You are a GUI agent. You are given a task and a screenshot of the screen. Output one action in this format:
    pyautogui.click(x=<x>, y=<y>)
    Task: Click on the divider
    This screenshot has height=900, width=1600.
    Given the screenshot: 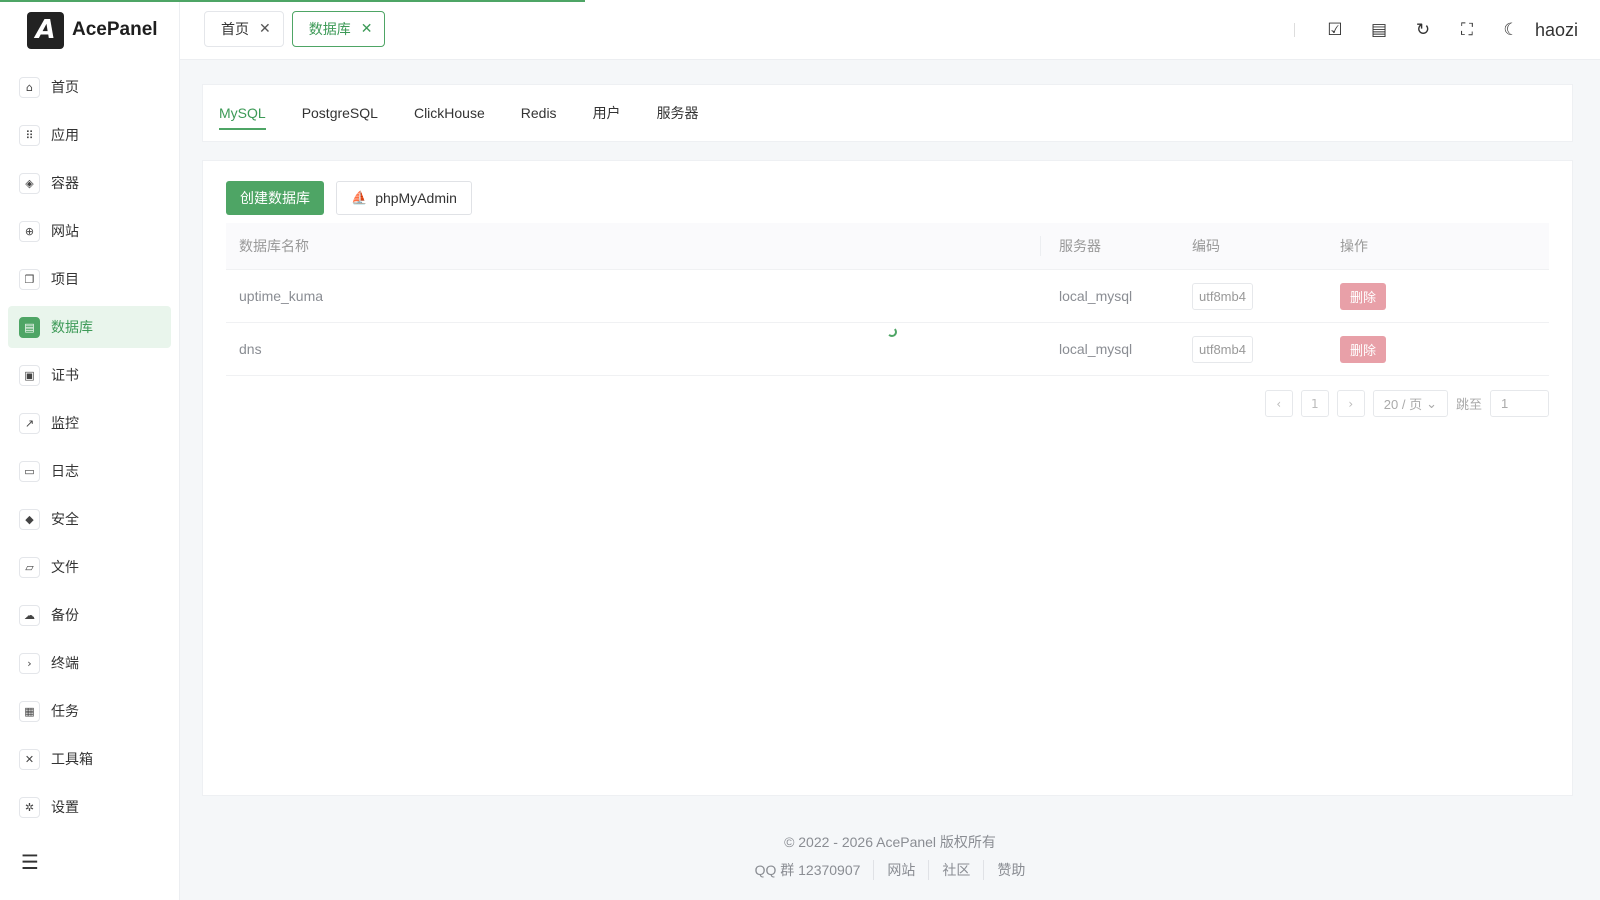 What is the action you would take?
    pyautogui.click(x=1294, y=30)
    